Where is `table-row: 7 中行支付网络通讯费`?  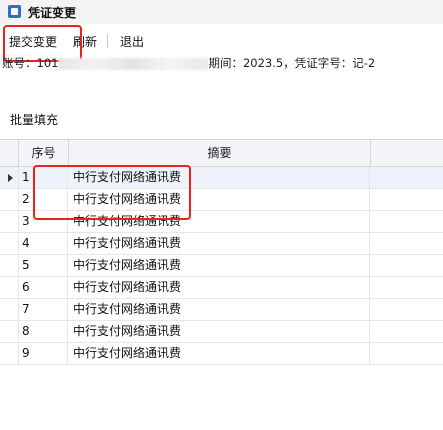
table-row: 7 中行支付网络通讯费 is located at coordinates (221, 310).